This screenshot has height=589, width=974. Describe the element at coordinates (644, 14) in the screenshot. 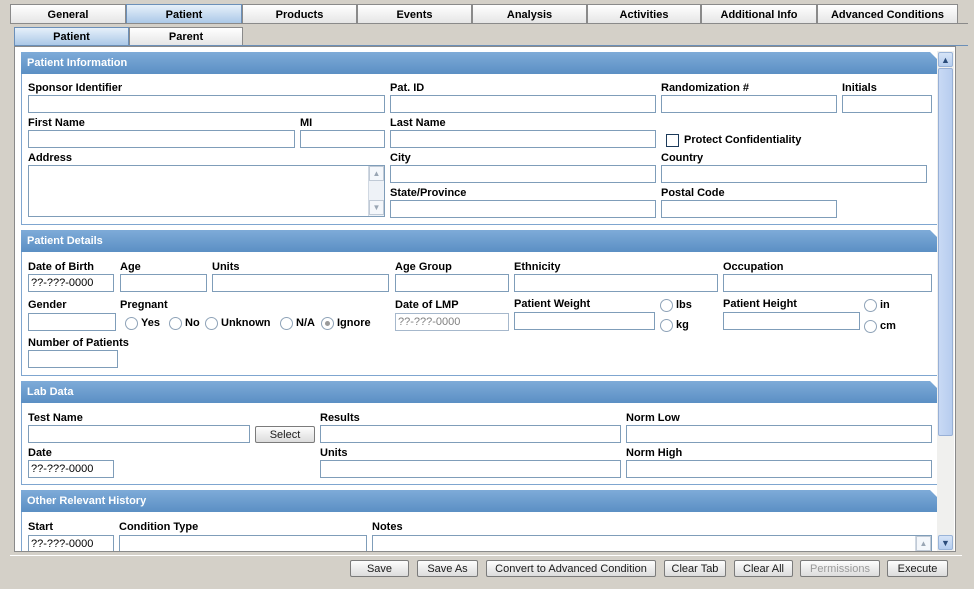

I see `tab-activities: Activities` at that location.